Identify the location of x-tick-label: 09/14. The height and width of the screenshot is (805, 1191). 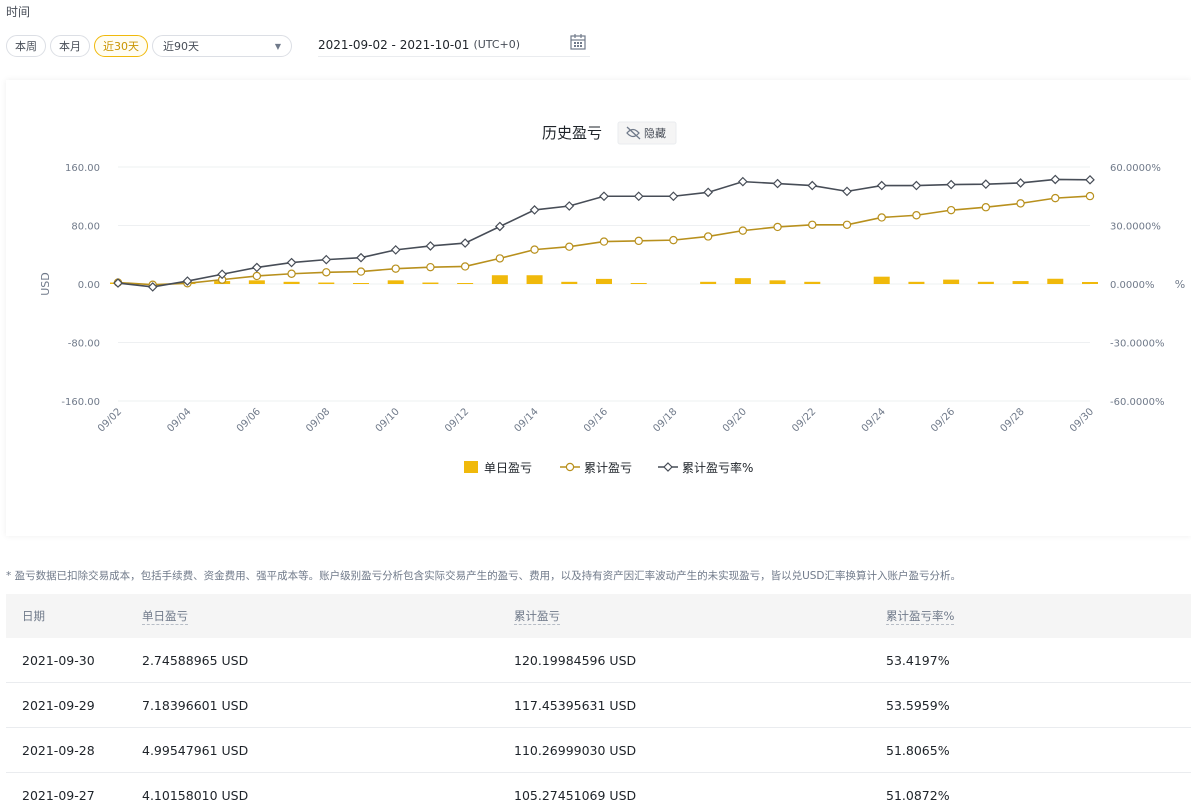
(527, 420).